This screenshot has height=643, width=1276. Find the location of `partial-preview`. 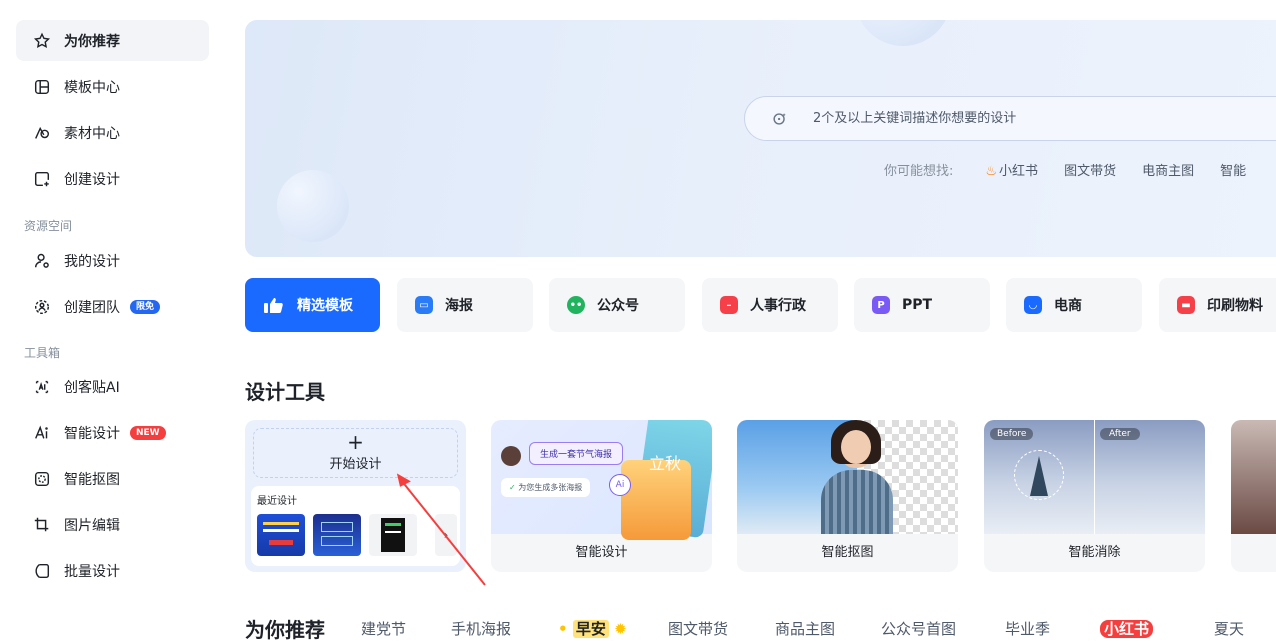

partial-preview is located at coordinates (1253, 477).